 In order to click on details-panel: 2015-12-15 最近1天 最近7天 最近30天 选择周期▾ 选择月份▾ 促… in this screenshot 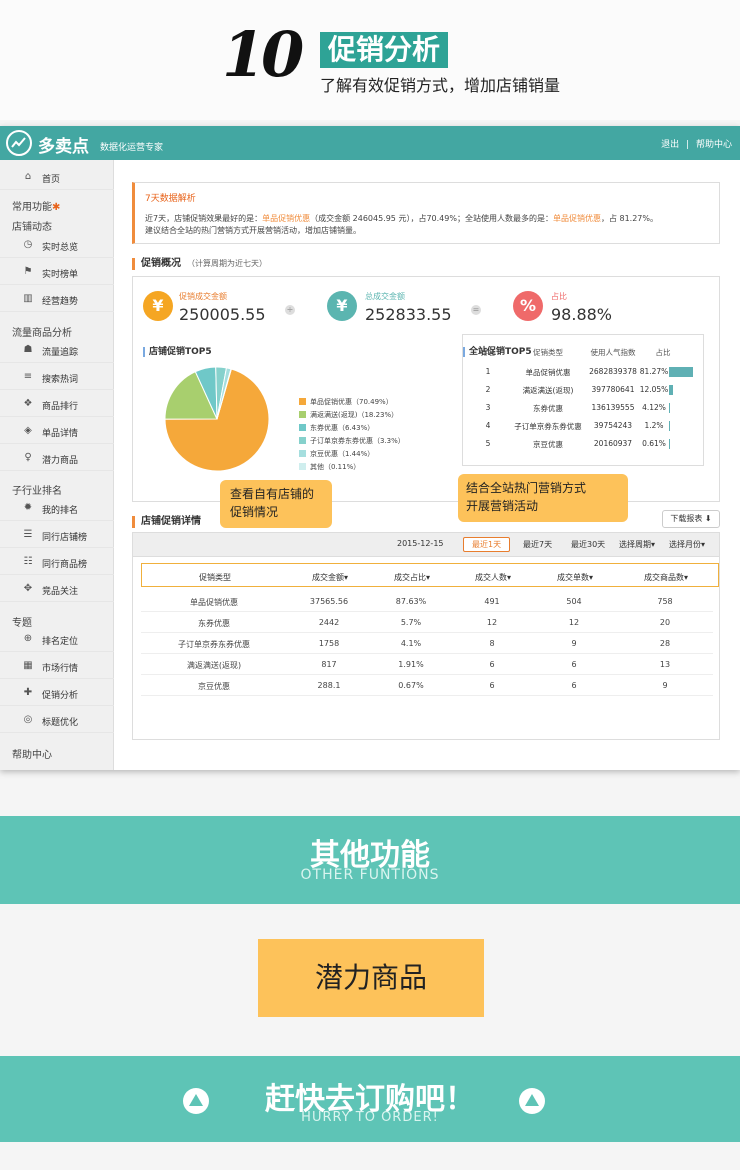, I will do `click(426, 636)`.